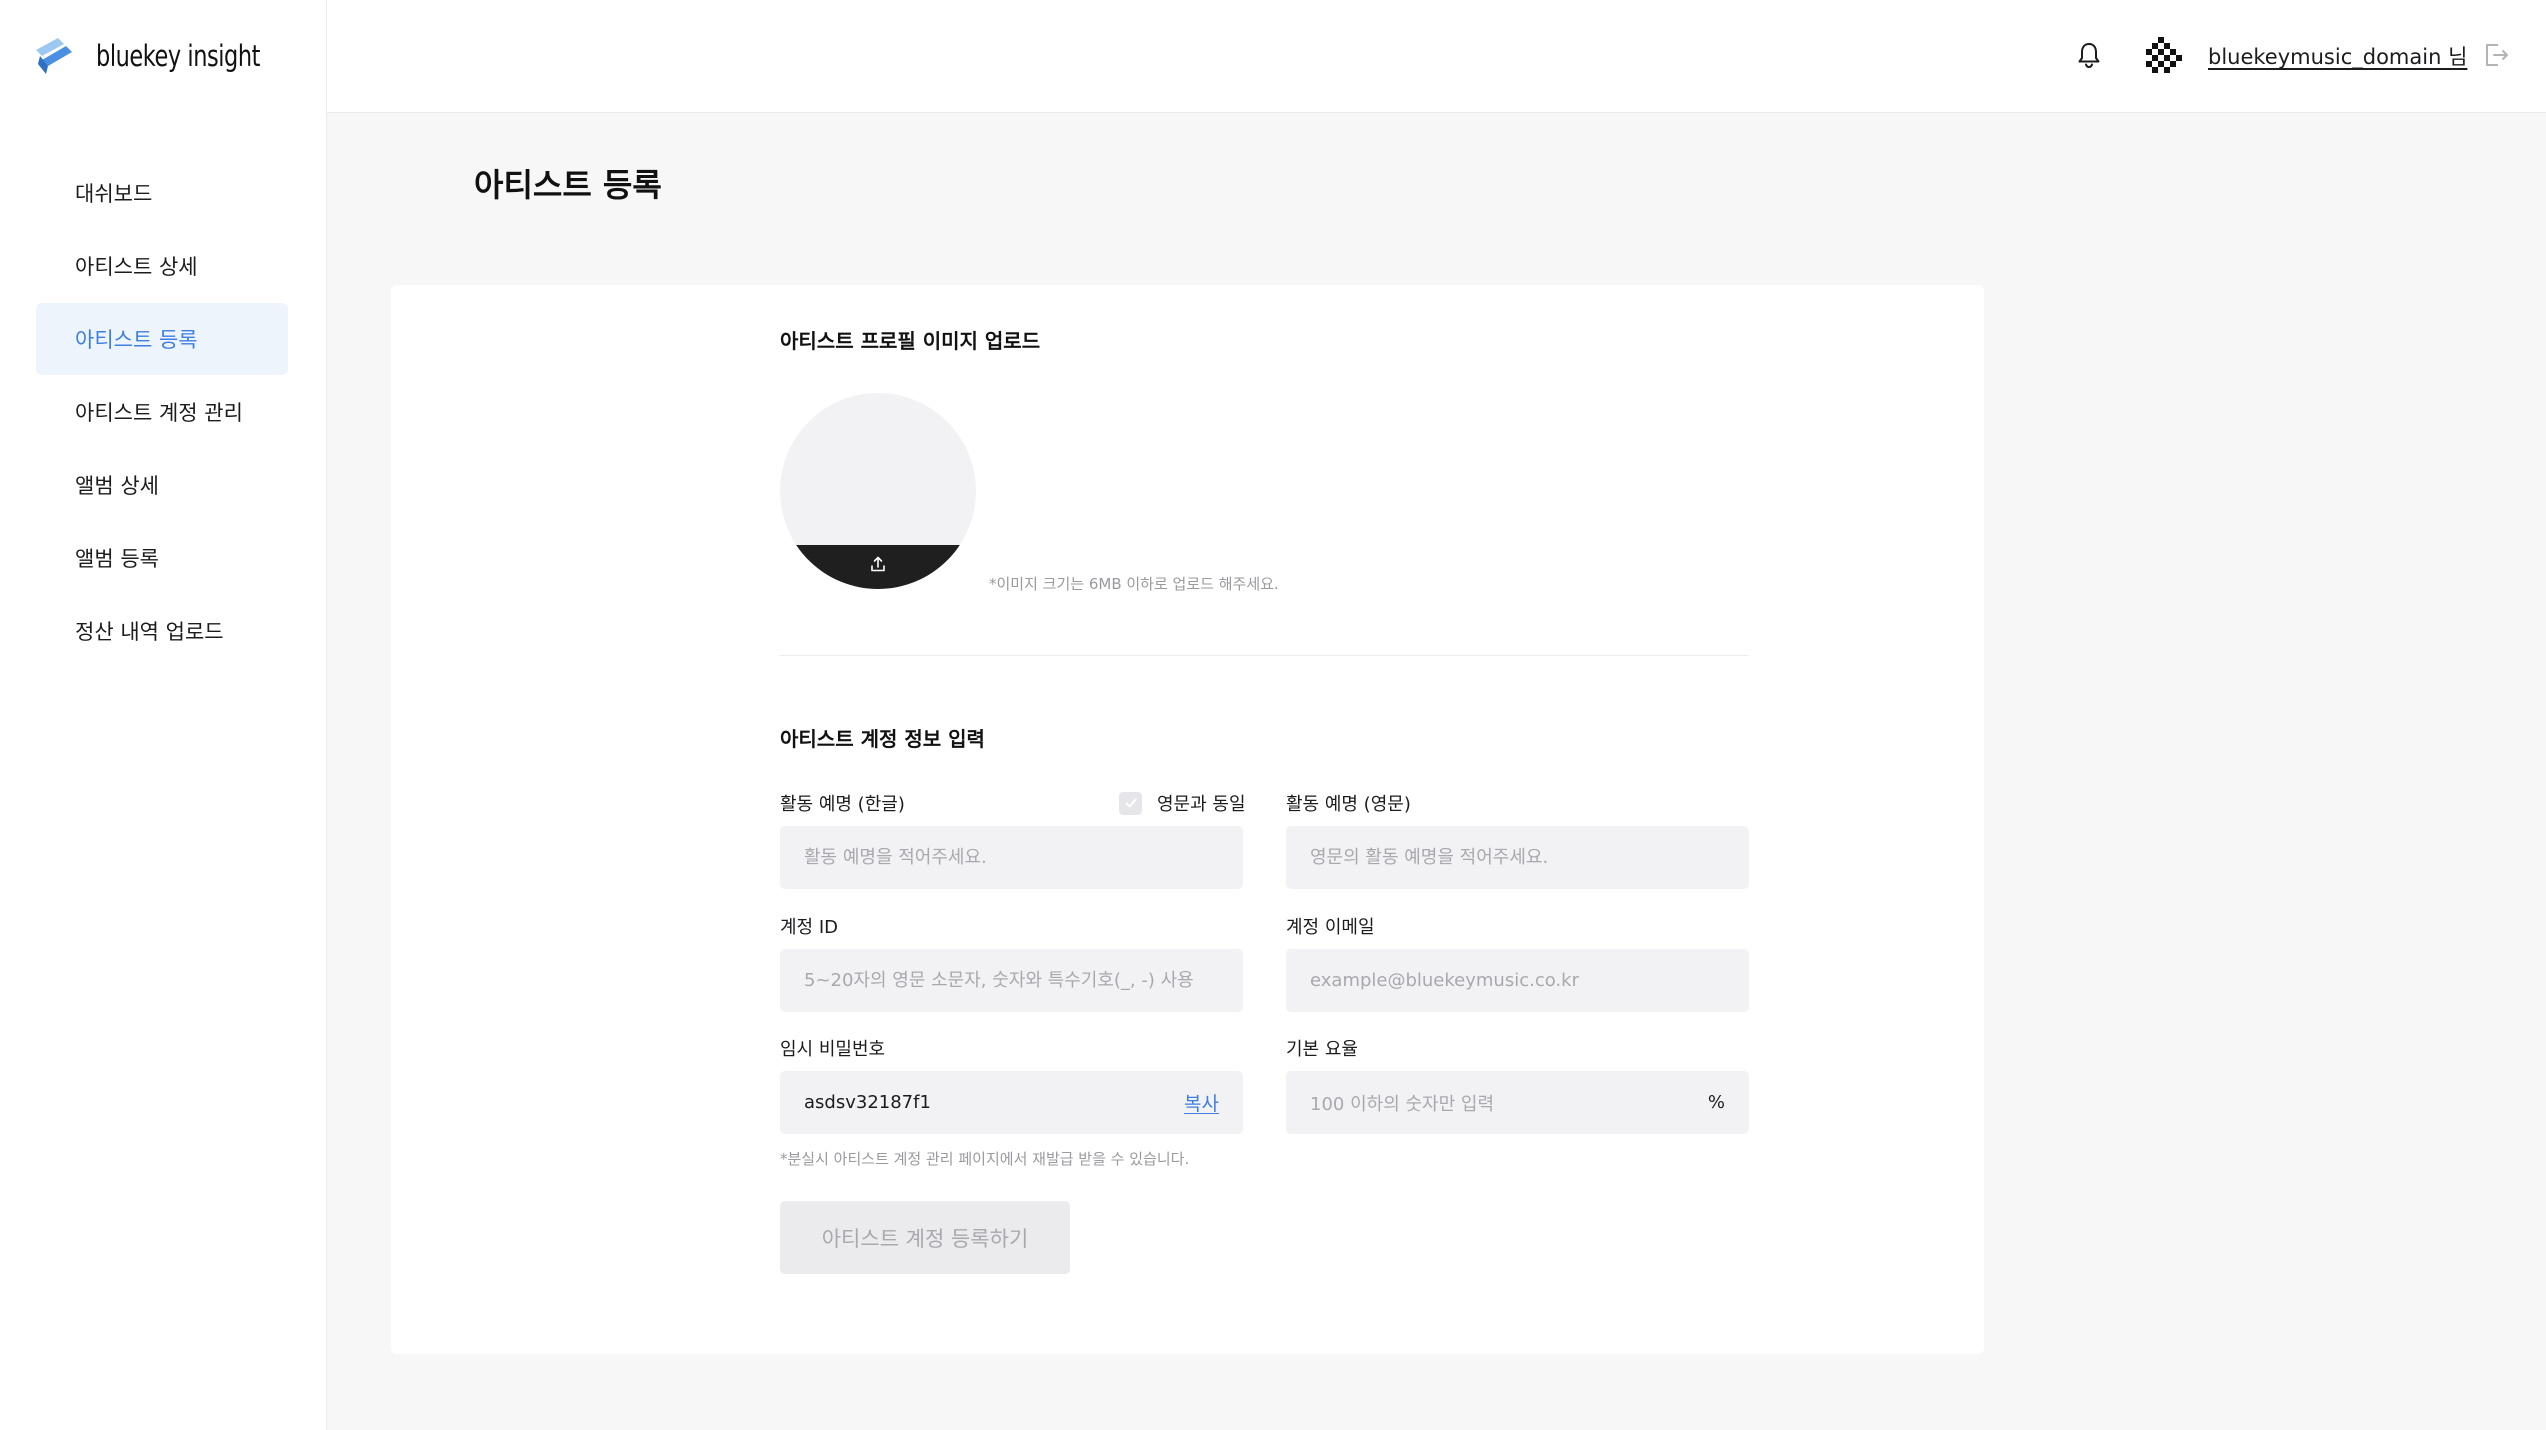 This screenshot has width=2546, height=1430. I want to click on sidebar-item-album-detail: 앨범 상세, so click(162, 485).